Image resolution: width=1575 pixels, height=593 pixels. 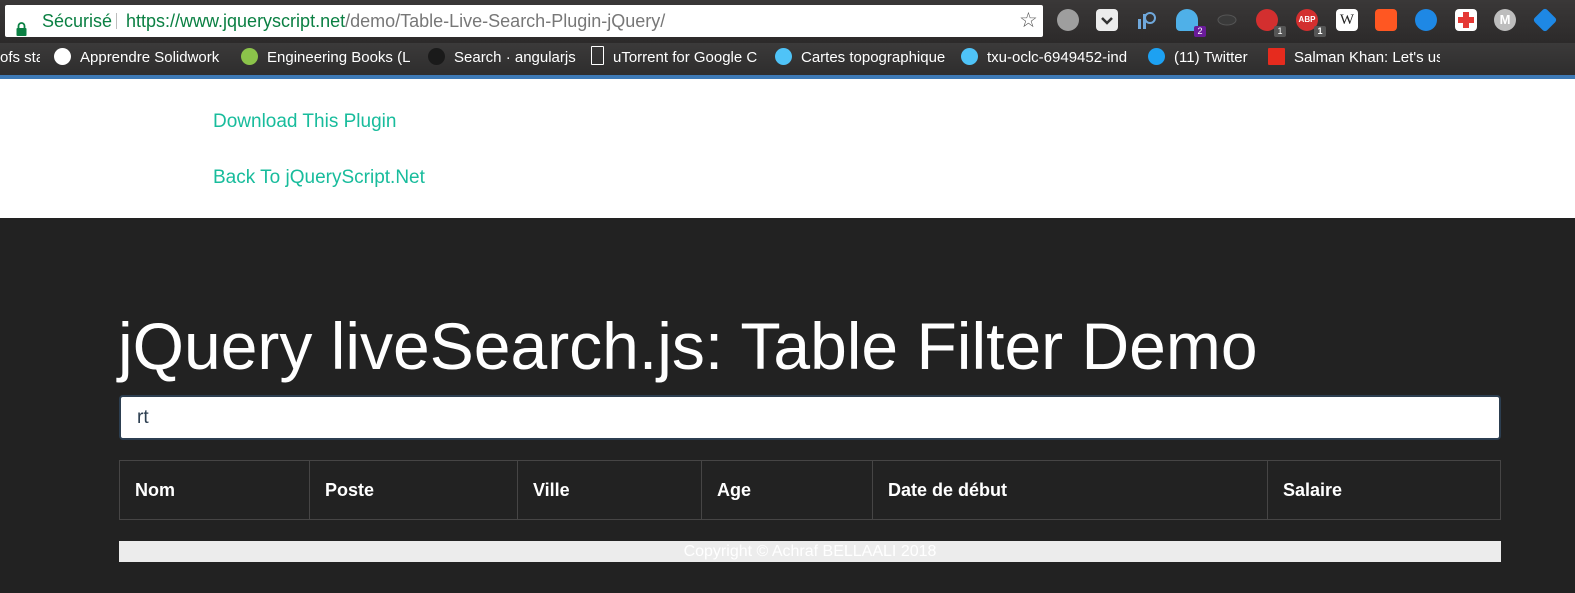 I want to click on analytics-extension-icon, so click(x=1147, y=20).